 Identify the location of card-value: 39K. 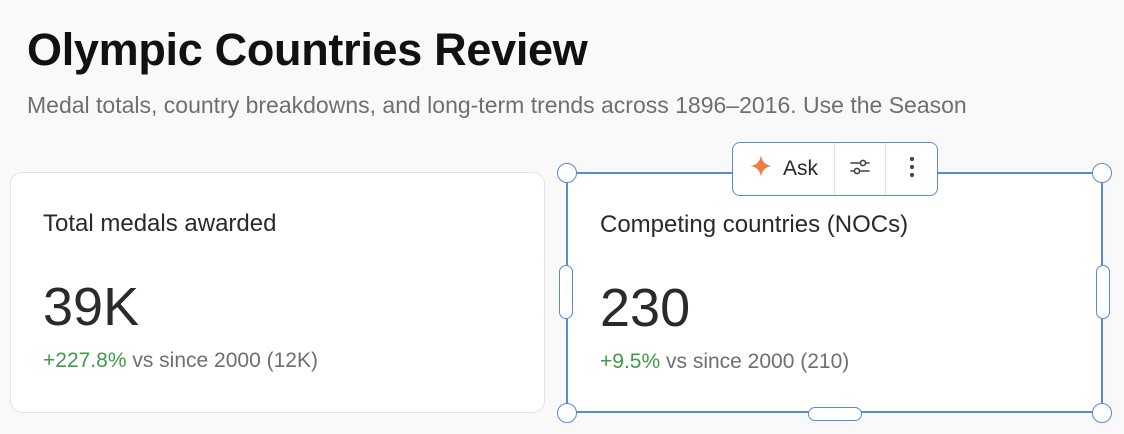
(91, 307).